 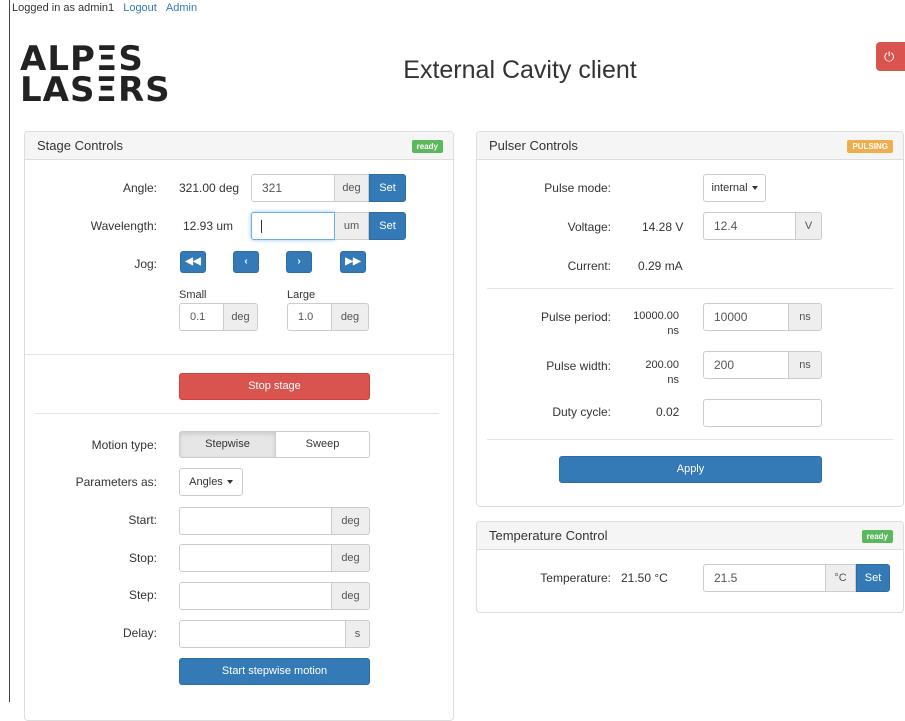 What do you see at coordinates (575, 578) in the screenshot?
I see `temperature-label: Temperature:` at bounding box center [575, 578].